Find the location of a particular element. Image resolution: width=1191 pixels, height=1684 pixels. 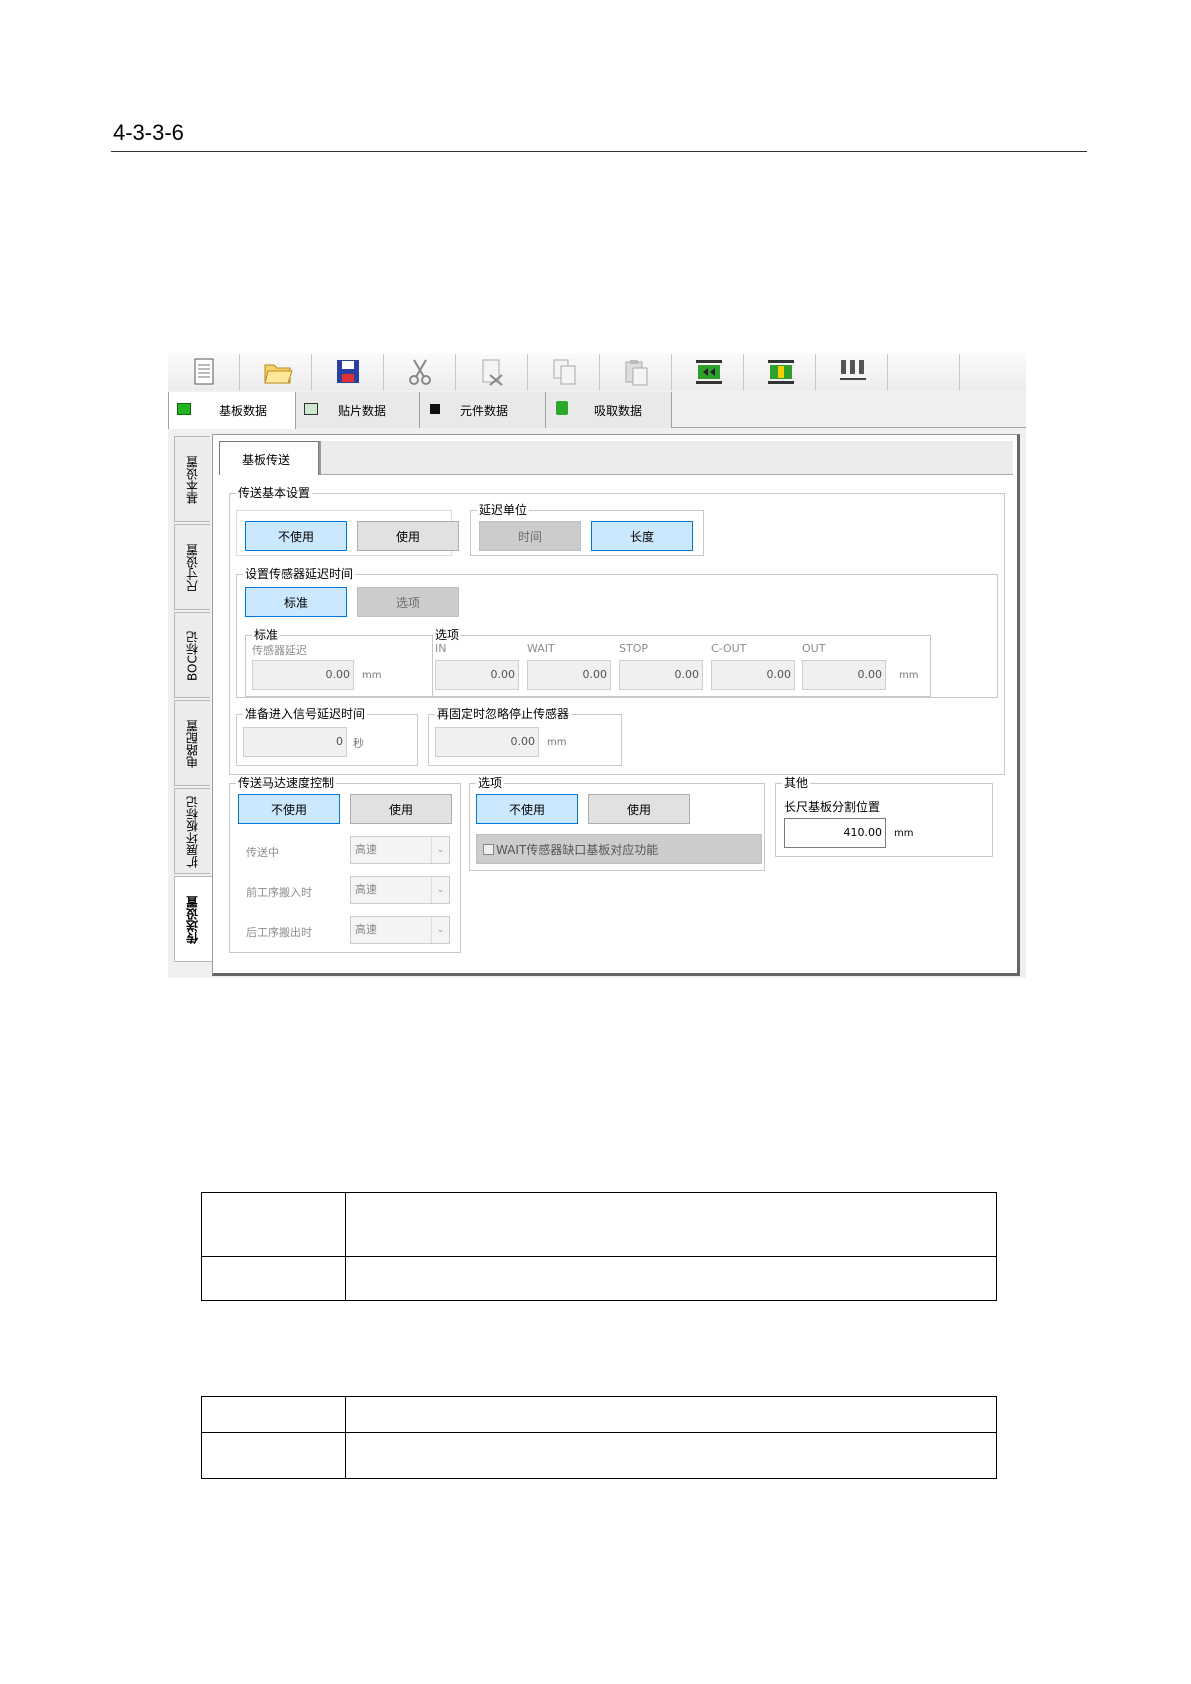

basic-use-button: 使用 is located at coordinates (408, 536).